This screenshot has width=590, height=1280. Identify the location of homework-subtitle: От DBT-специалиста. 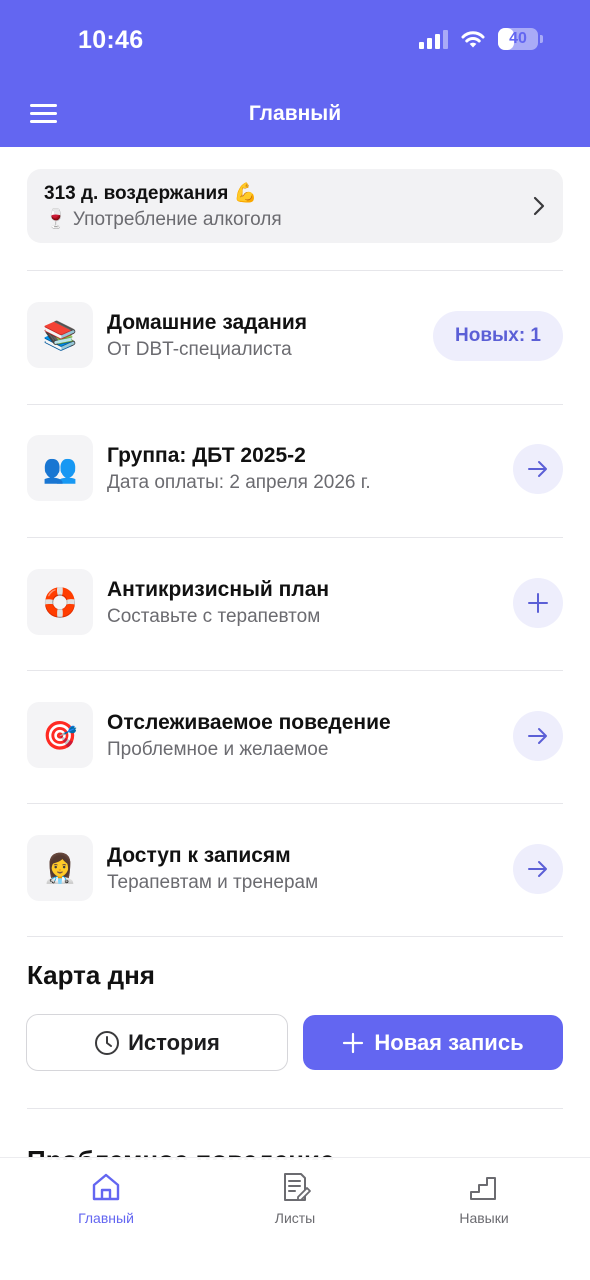
(199, 349).